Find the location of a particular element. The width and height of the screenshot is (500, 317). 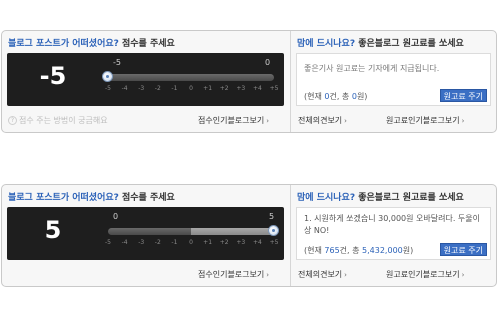

donate-message: 1. 시원하게 쏘겠습니 30,000원 오바달려다. 두울이상 NO! is located at coordinates (392, 224).